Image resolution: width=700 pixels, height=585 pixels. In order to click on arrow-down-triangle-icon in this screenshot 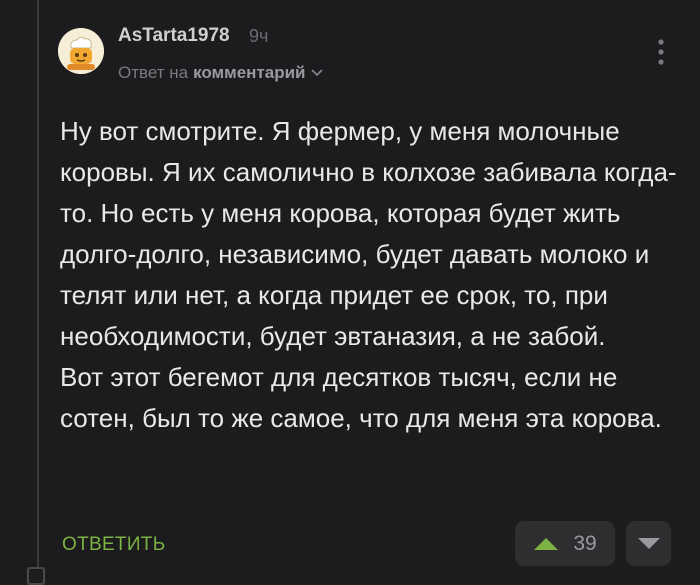, I will do `click(648, 543)`.